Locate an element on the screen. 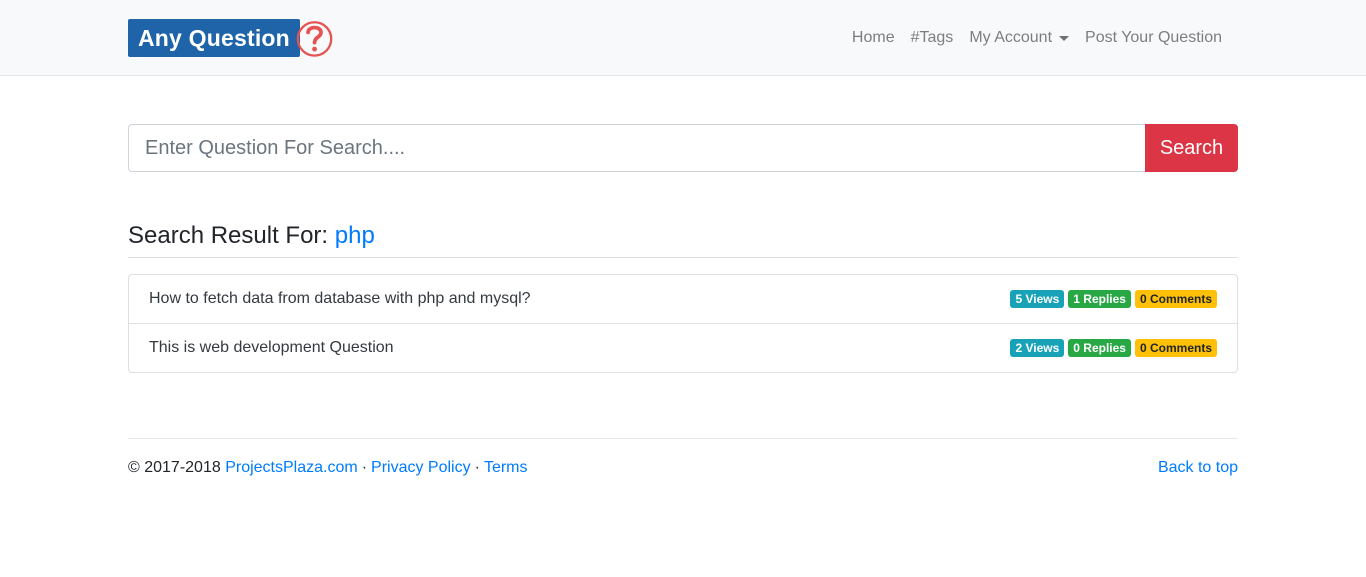  result-badges: 2 Views 0 Replies 0 Comments is located at coordinates (1113, 348).